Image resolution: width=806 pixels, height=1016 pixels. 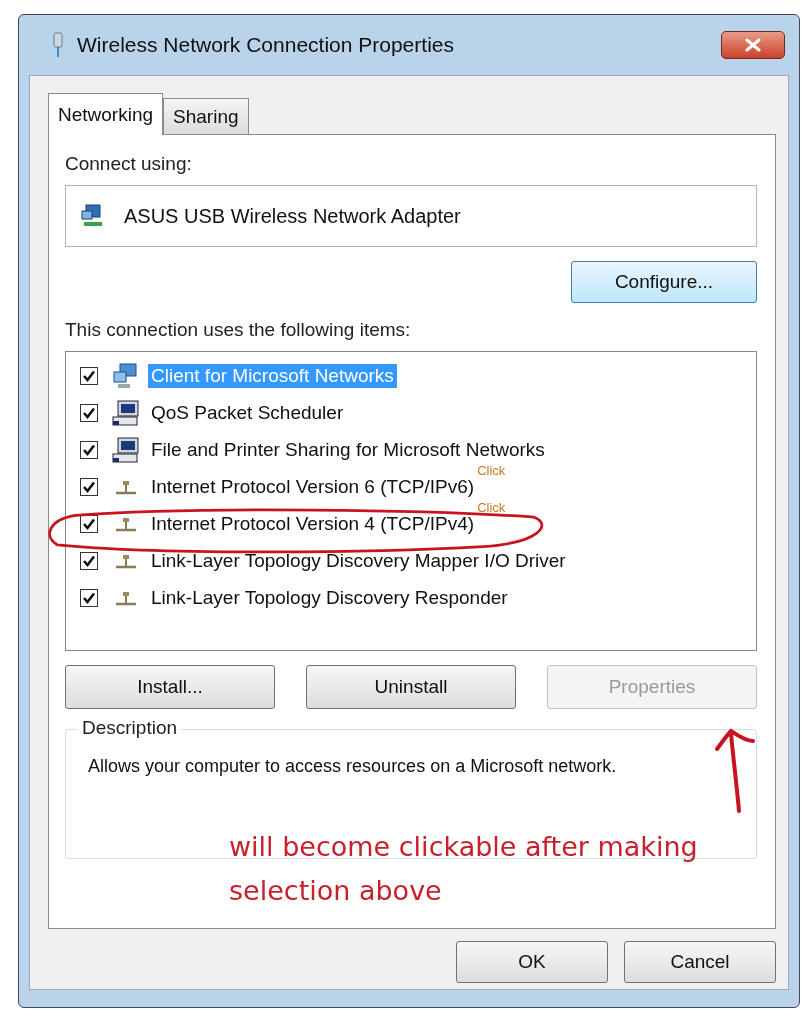 I want to click on tab: Sharing, so click(x=206, y=116).